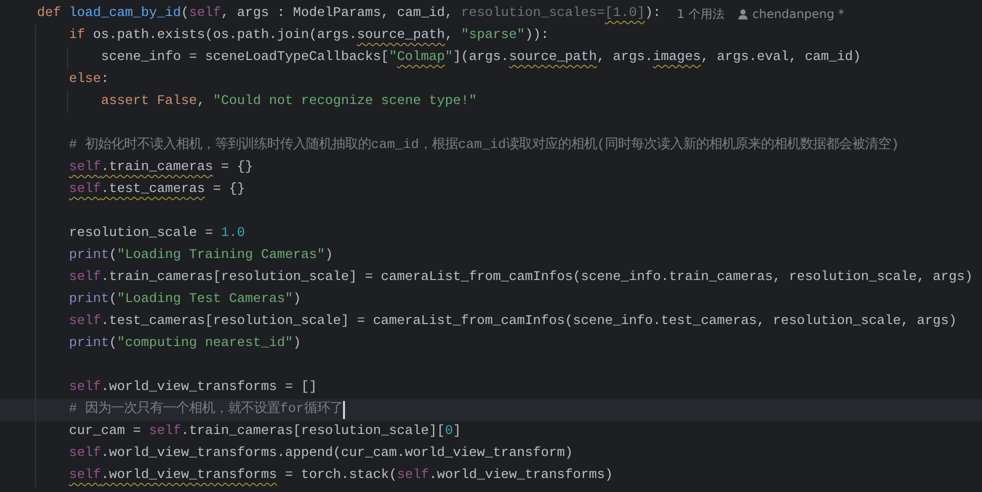  Describe the element at coordinates (309, 36) in the screenshot. I see `code-line: if os.path.exists(os.path.join(args.source_path, "sparse")):` at that location.